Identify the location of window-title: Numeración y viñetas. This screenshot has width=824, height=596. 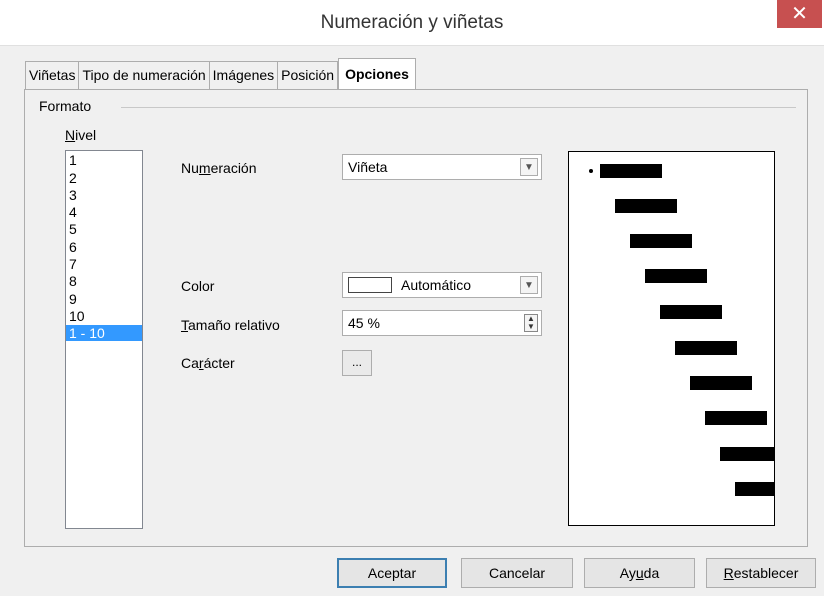
(412, 22).